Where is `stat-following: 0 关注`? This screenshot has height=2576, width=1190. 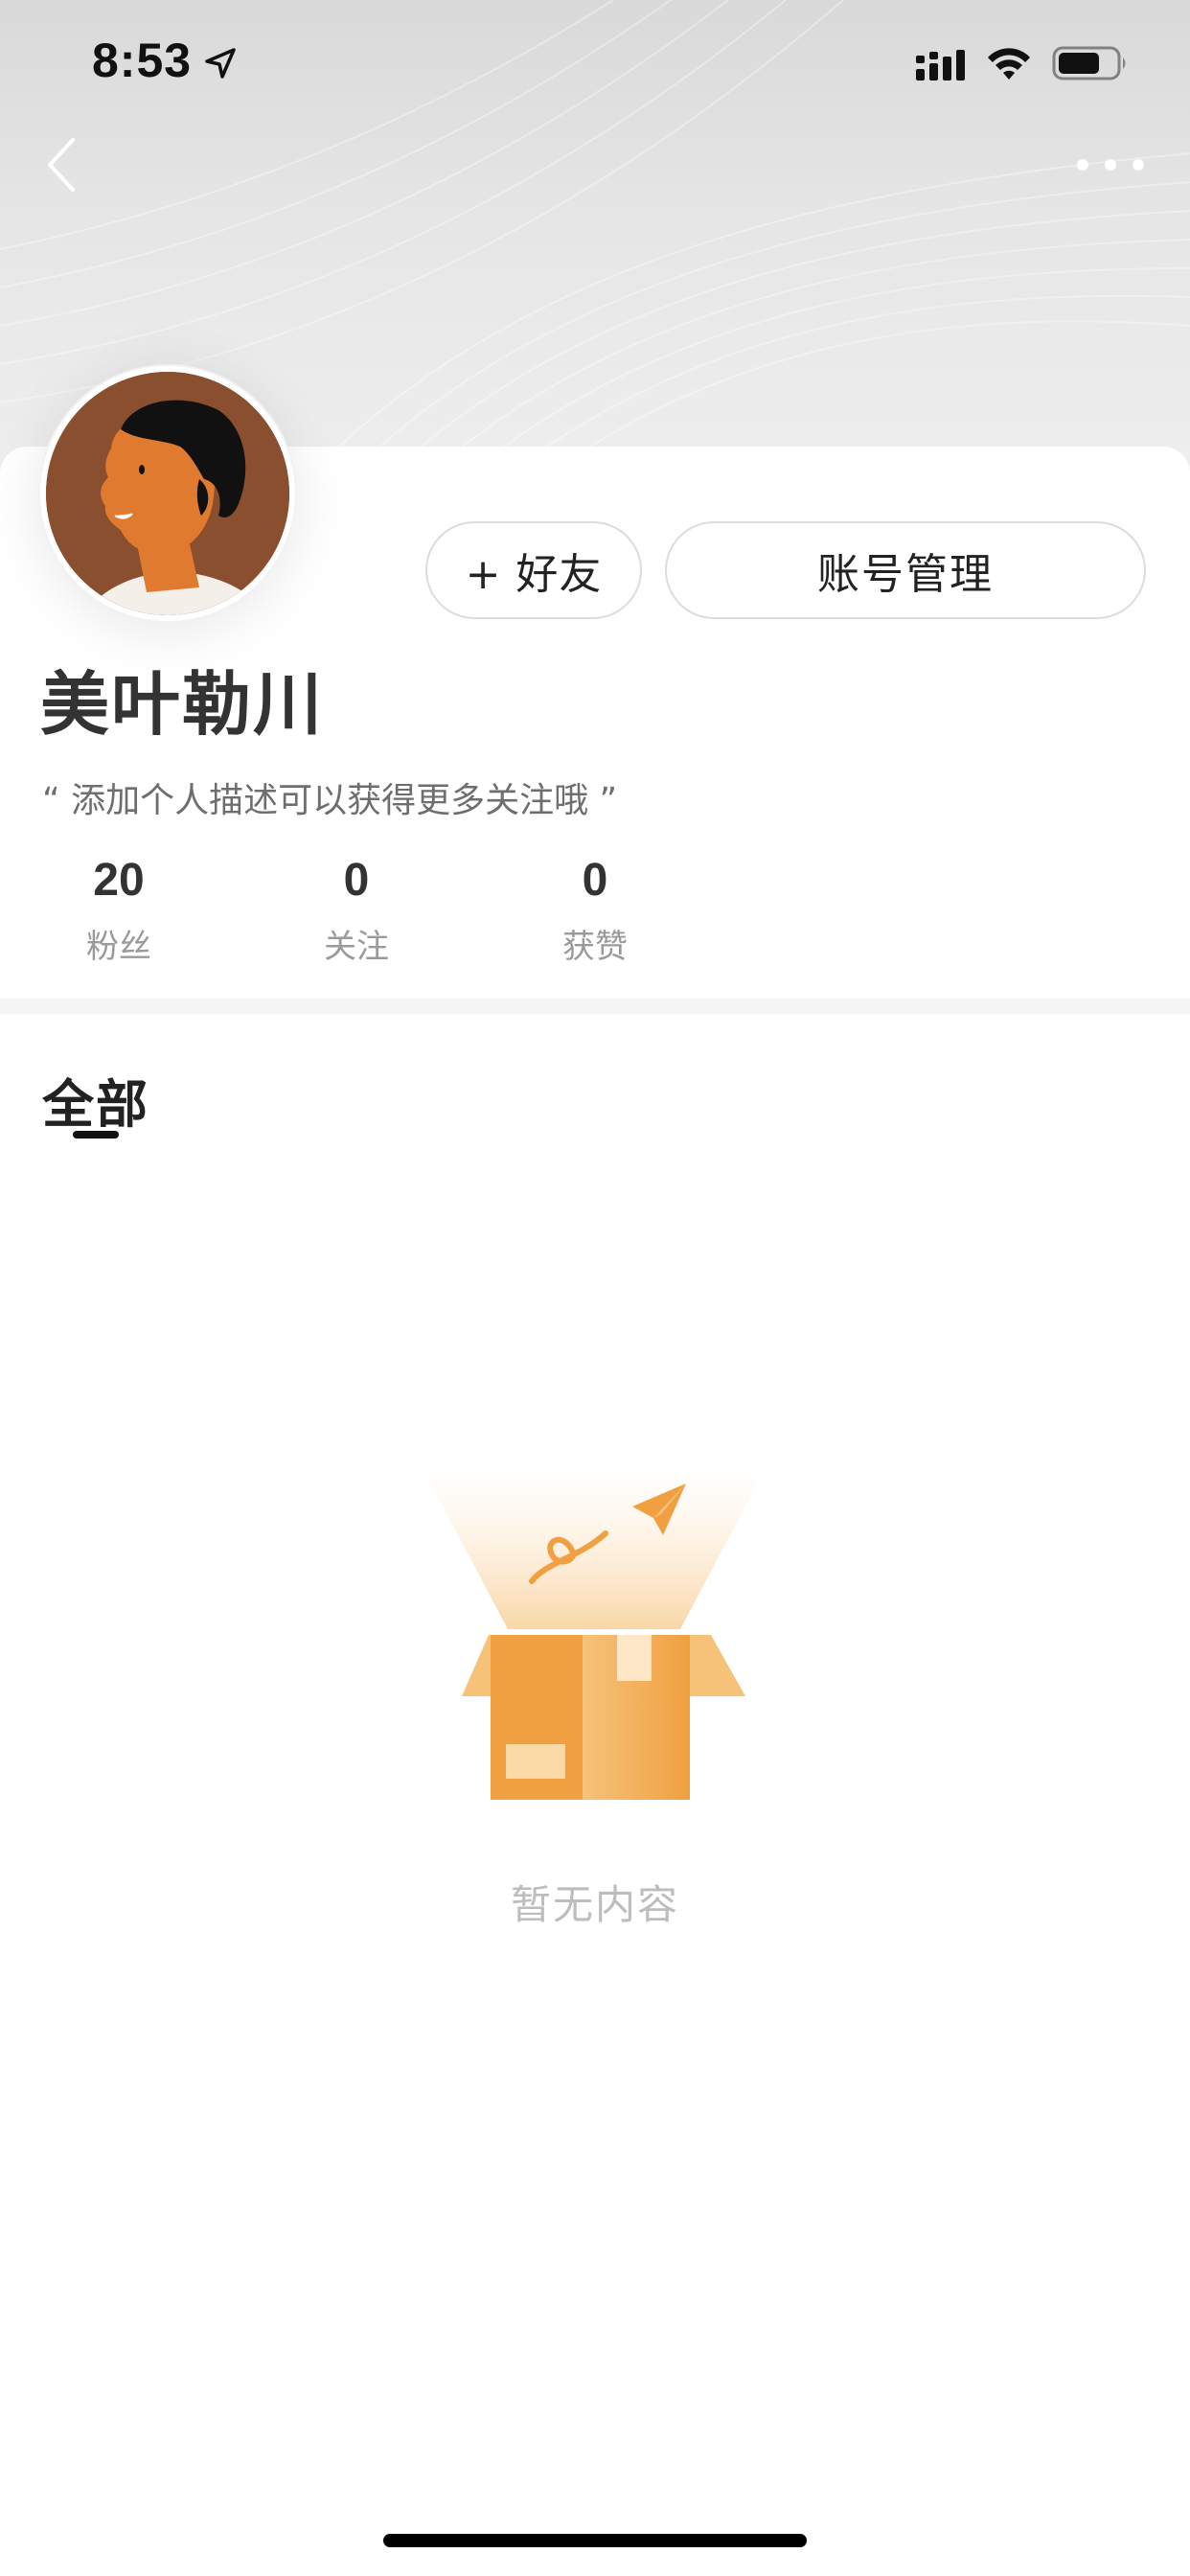
stat-following: 0 关注 is located at coordinates (357, 910).